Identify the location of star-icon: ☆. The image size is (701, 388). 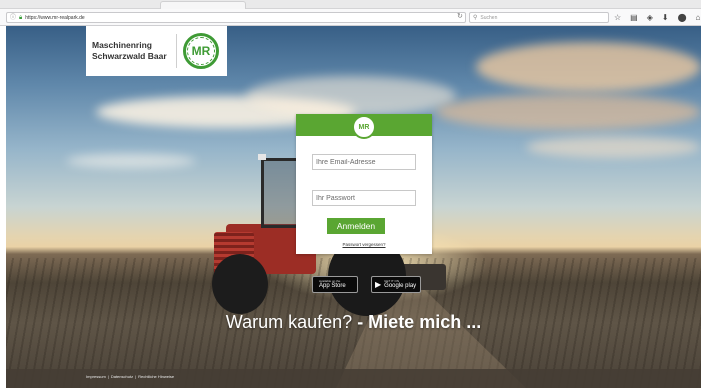
(617, 17).